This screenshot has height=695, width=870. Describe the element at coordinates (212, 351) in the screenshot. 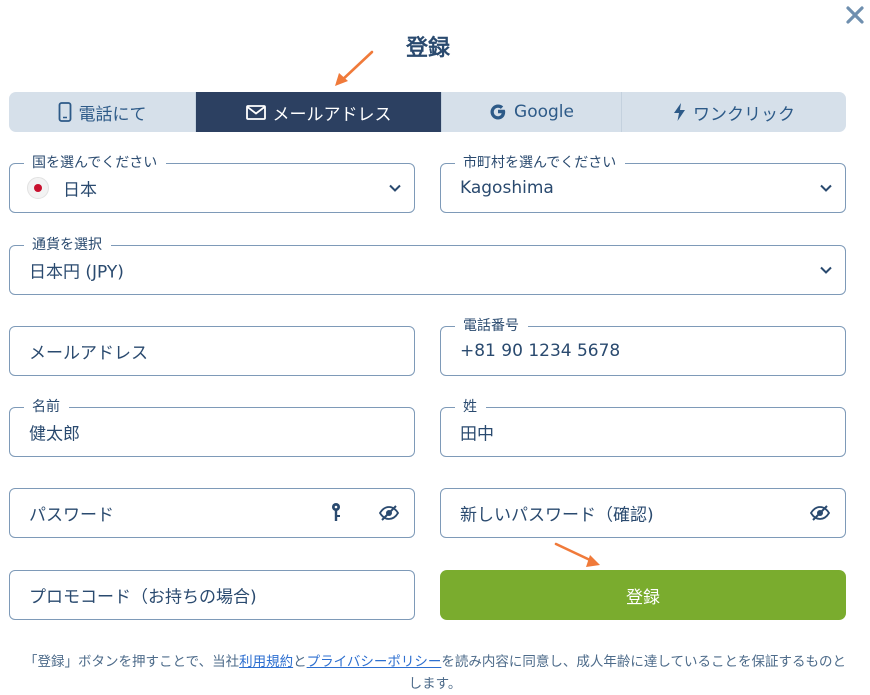

I see `email-field: メールアドレス` at that location.